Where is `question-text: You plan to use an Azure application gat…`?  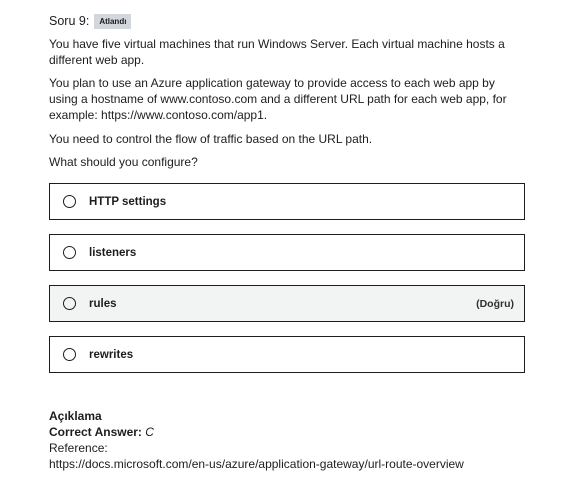
question-text: You plan to use an Azure application gat… is located at coordinates (278, 99).